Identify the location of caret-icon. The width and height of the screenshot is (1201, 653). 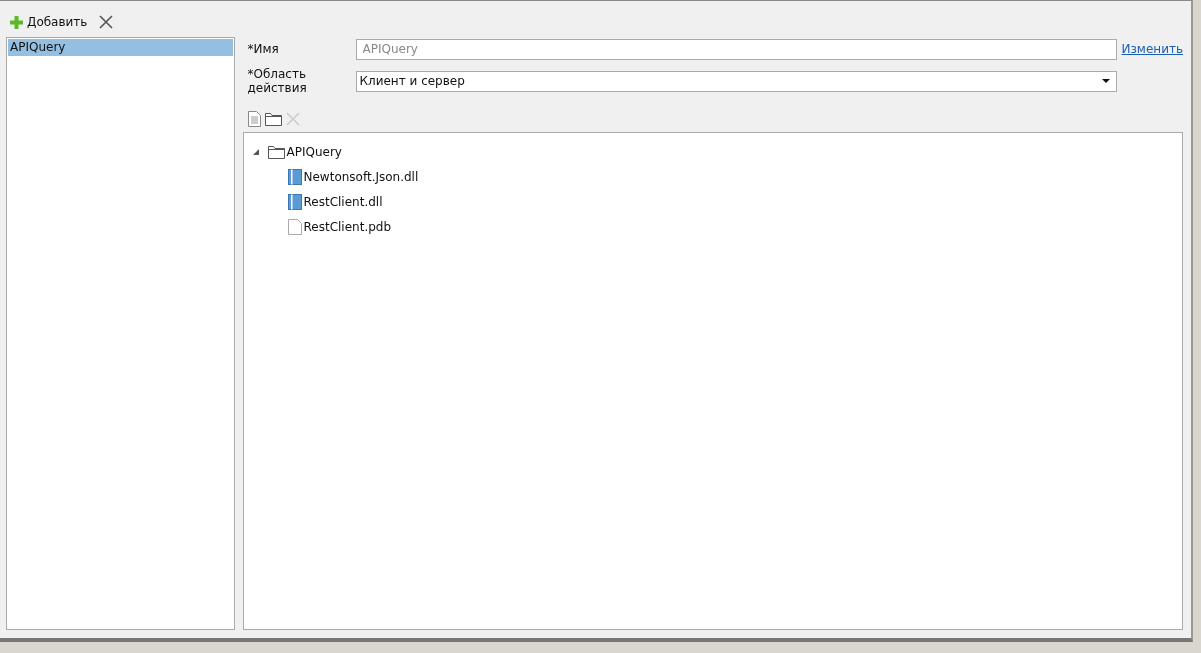
(1105, 81).